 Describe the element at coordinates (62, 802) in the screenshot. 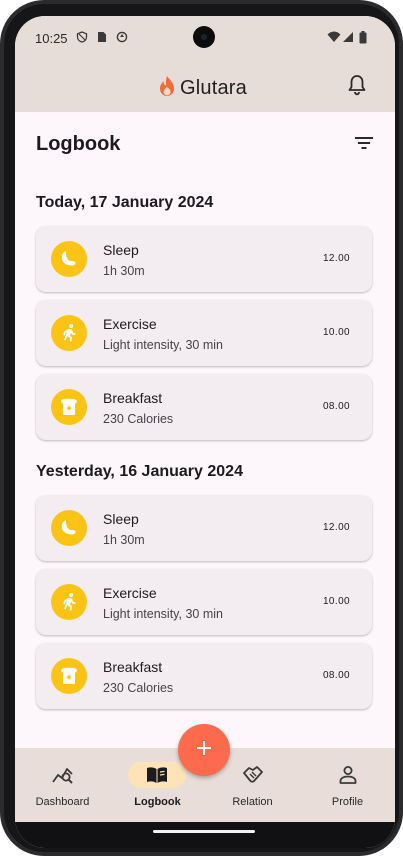

I see `nav-label: Dashboard` at that location.